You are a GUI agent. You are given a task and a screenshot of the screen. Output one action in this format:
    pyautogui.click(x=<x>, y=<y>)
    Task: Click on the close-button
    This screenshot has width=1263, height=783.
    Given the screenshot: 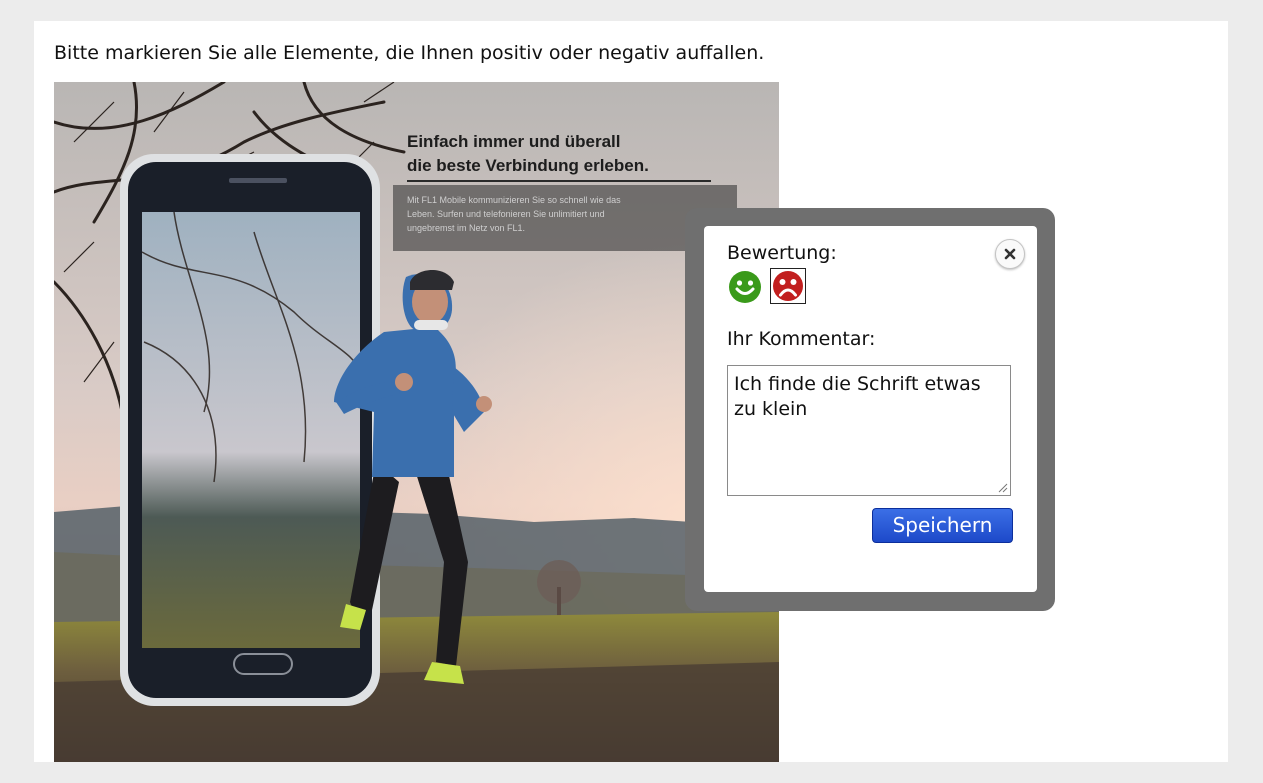 What is the action you would take?
    pyautogui.click(x=1010, y=254)
    